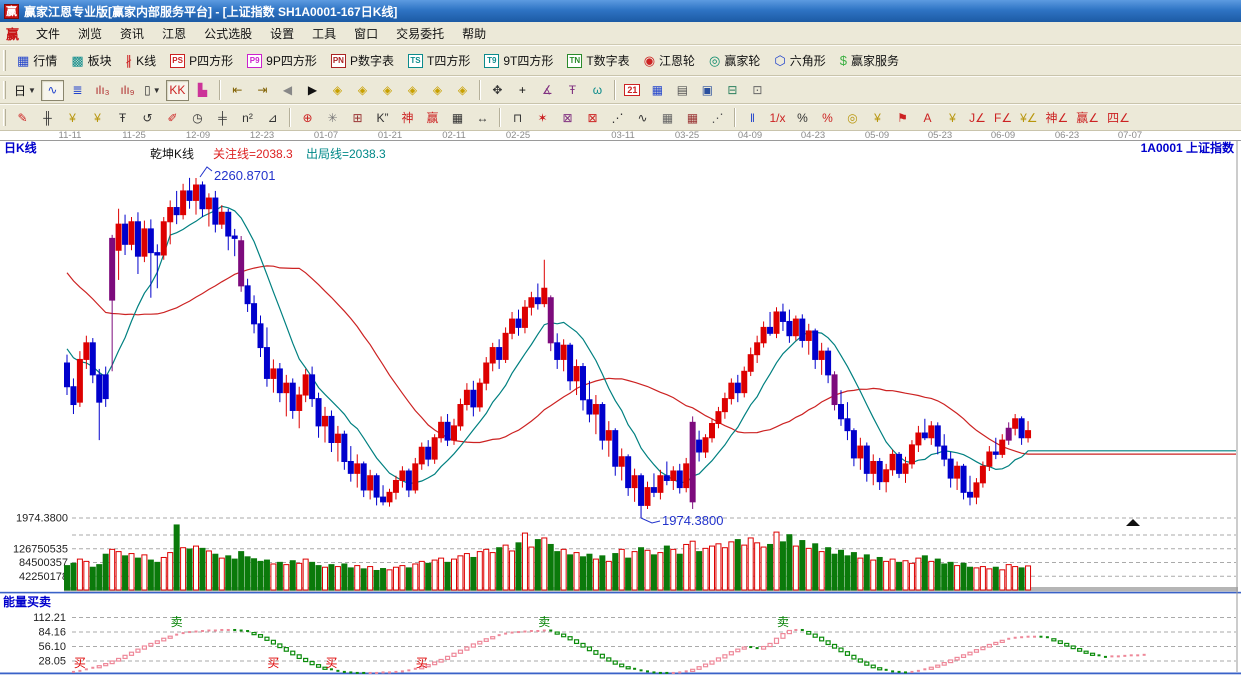 This screenshot has width=1241, height=678. What do you see at coordinates (407, 117) in the screenshot?
I see `shen-tool: 神` at bounding box center [407, 117].